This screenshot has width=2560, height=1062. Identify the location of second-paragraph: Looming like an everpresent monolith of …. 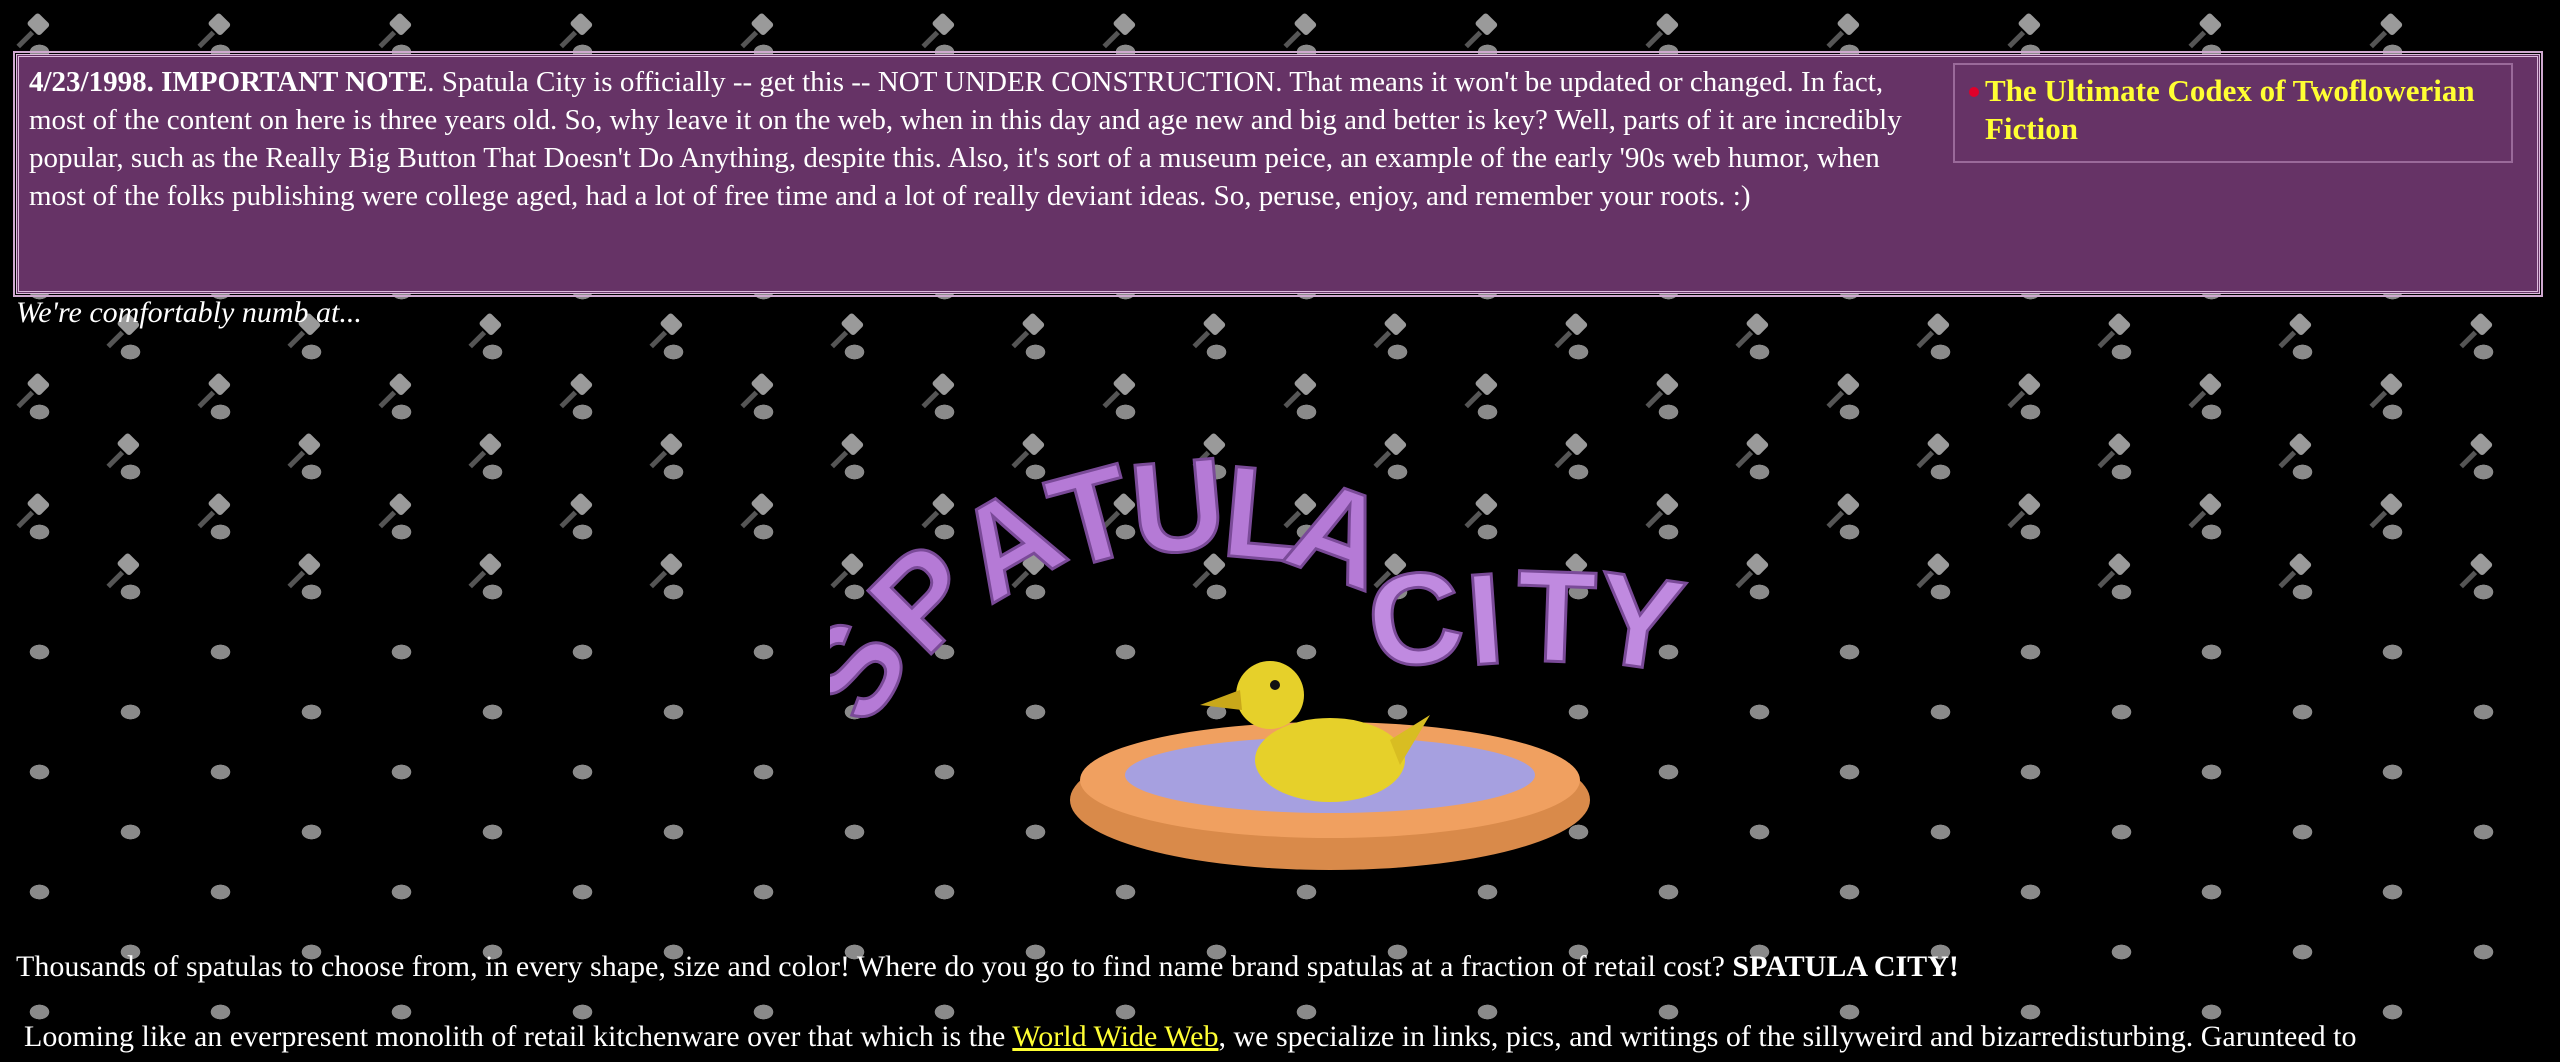
(1190, 1037).